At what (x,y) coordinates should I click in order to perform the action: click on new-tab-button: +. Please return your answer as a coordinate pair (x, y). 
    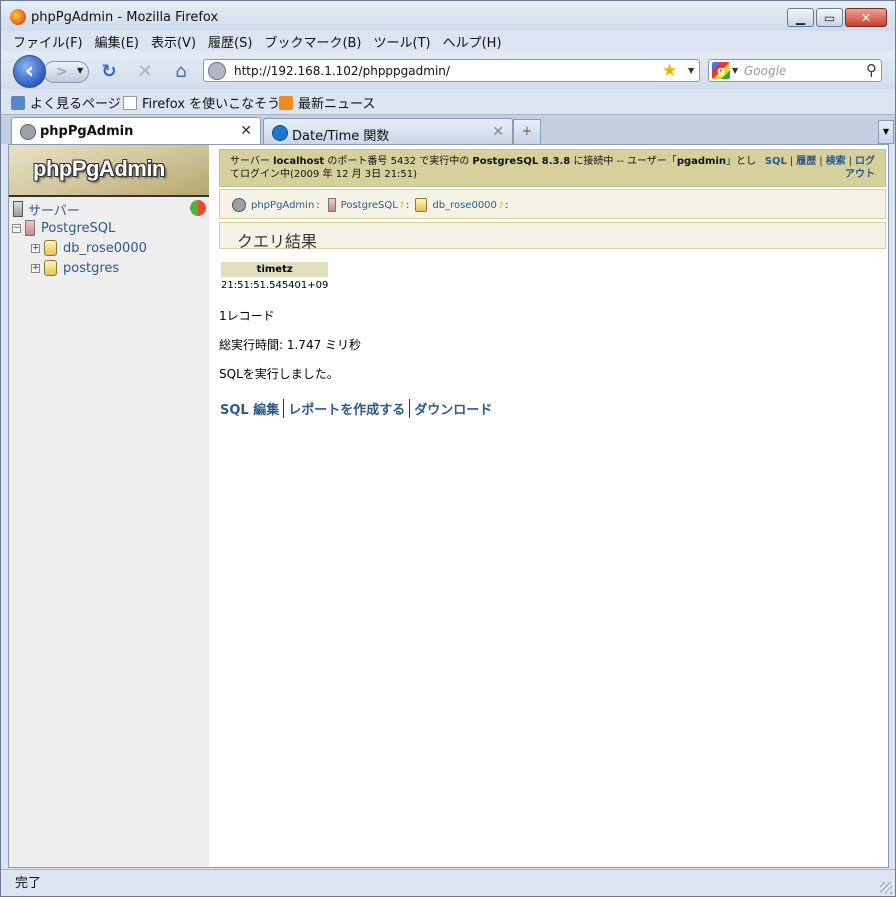
    Looking at the image, I should click on (527, 131).